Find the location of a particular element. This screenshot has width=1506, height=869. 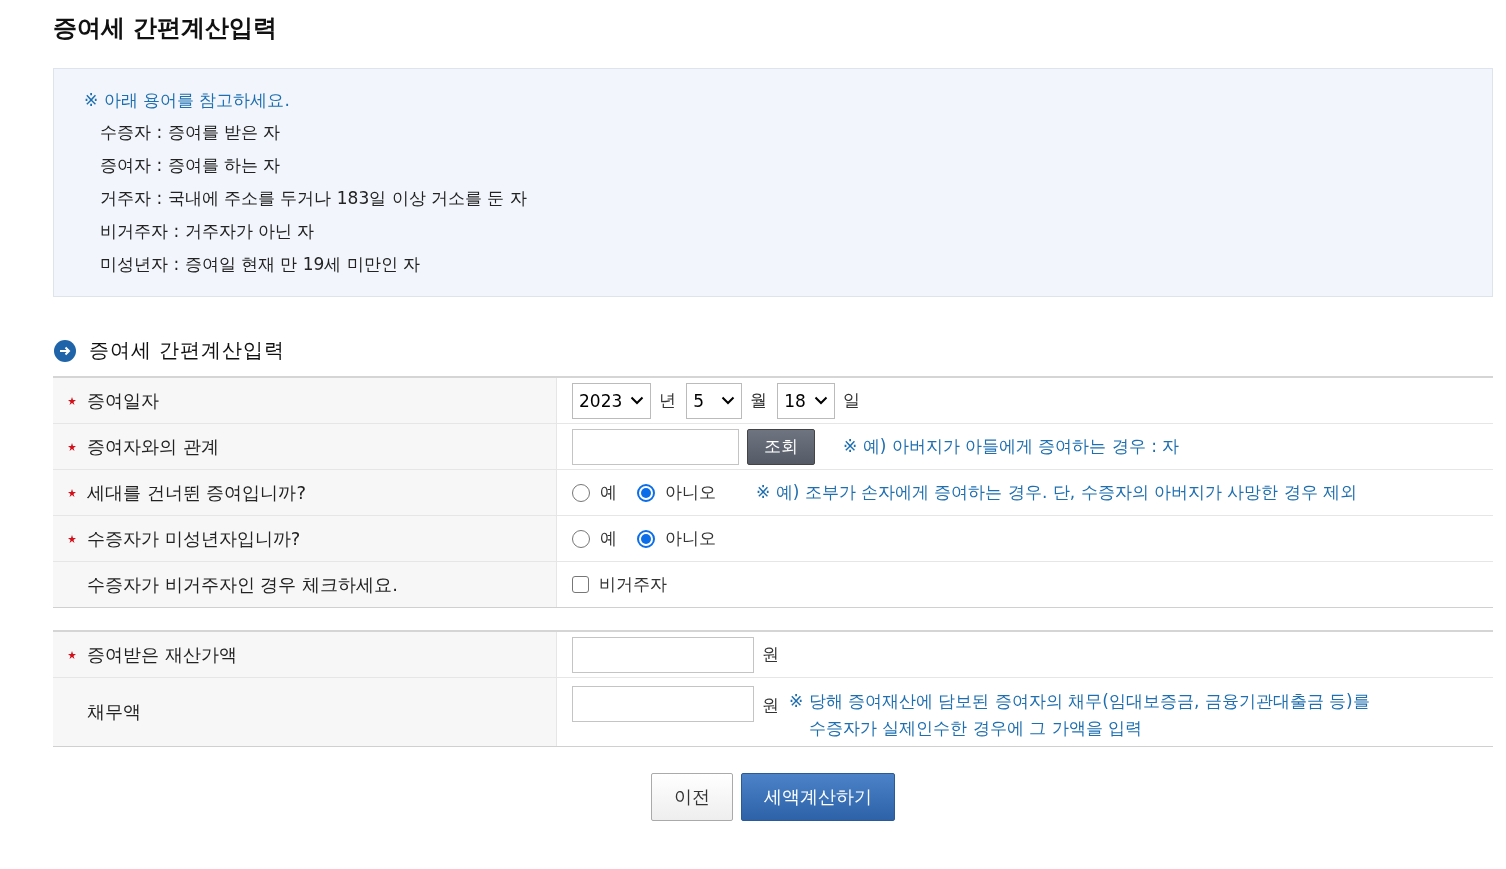

term-definition: 수증자 : 증여를 받은 자 is located at coordinates (190, 132).